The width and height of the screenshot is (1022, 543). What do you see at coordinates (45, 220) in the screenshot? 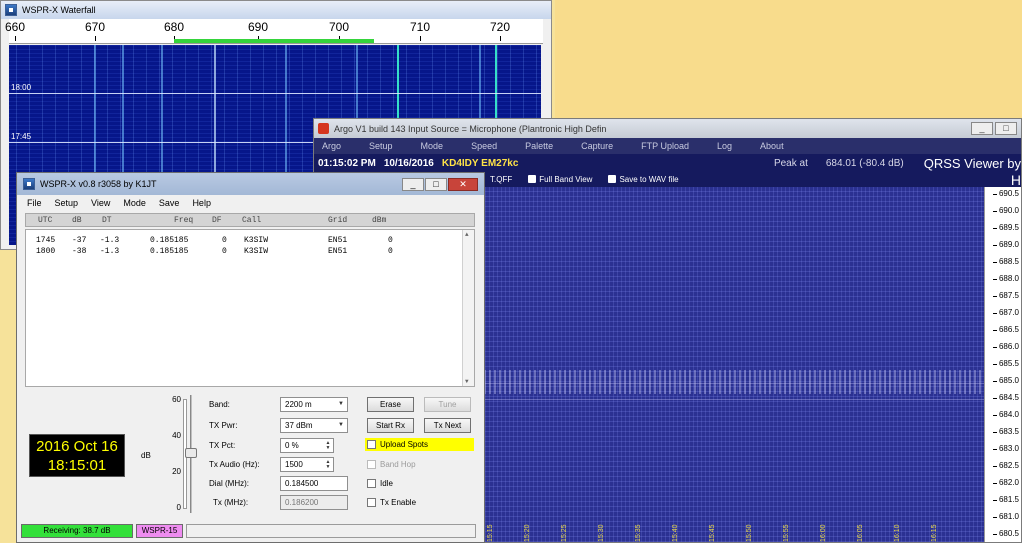
I see `column-header-utc: UTC` at bounding box center [45, 220].